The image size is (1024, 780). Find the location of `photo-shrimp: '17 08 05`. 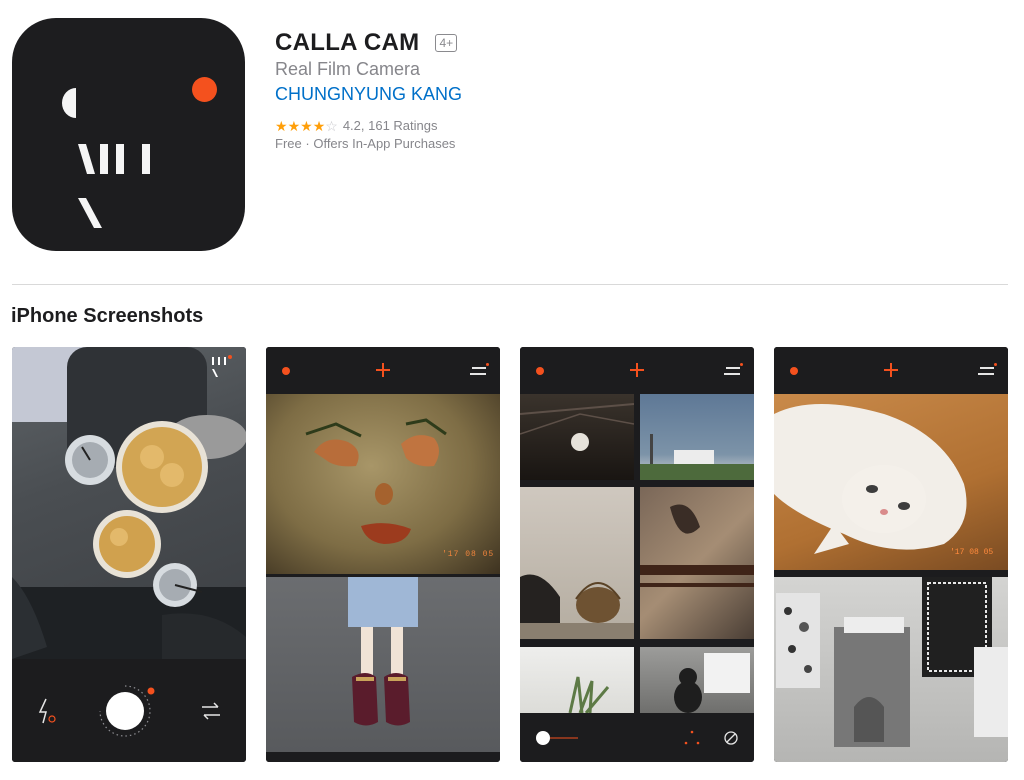

photo-shrimp: '17 08 05 is located at coordinates (383, 484).